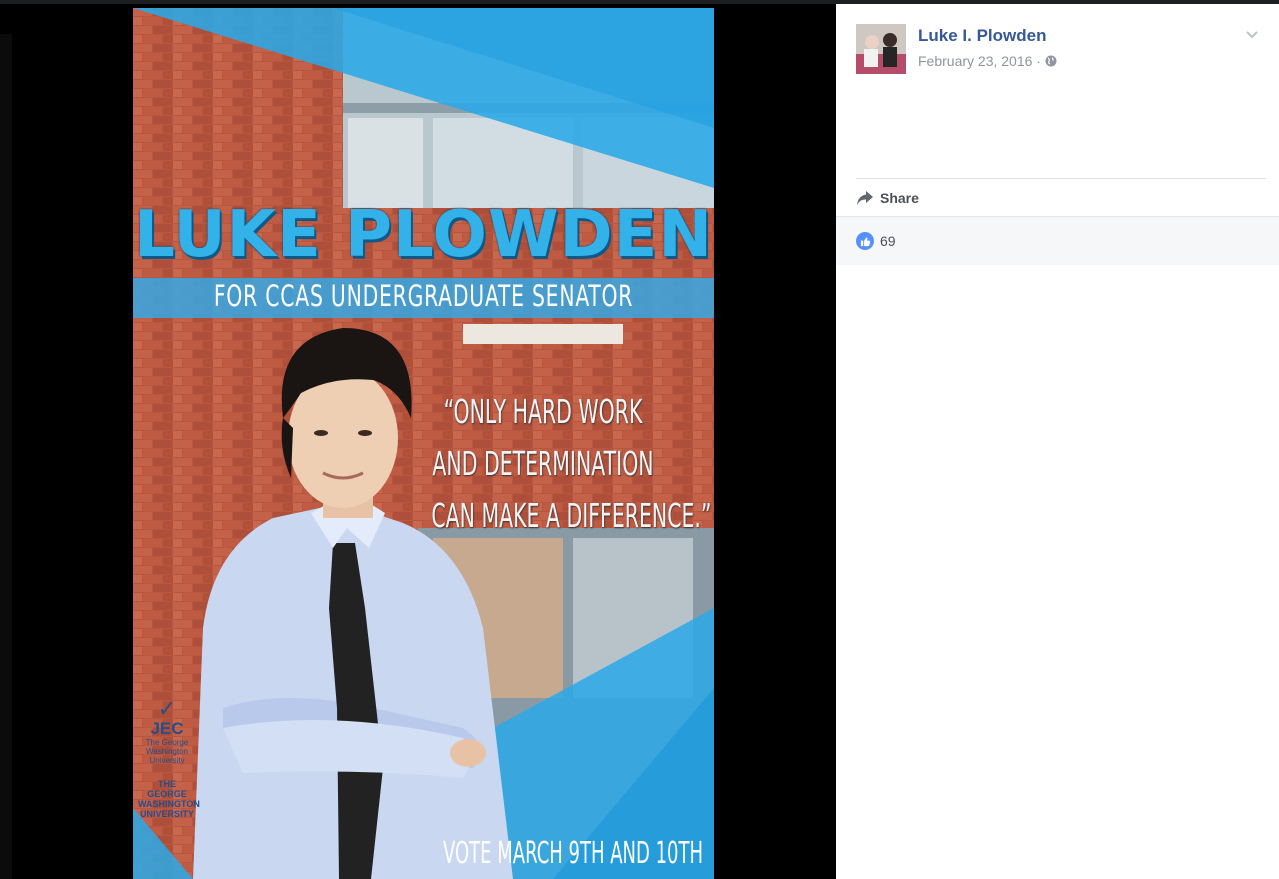 Image resolution: width=1279 pixels, height=879 pixels. Describe the element at coordinates (166, 814) in the screenshot. I see `gw-logo-line-3: UNIVERSITY` at that location.